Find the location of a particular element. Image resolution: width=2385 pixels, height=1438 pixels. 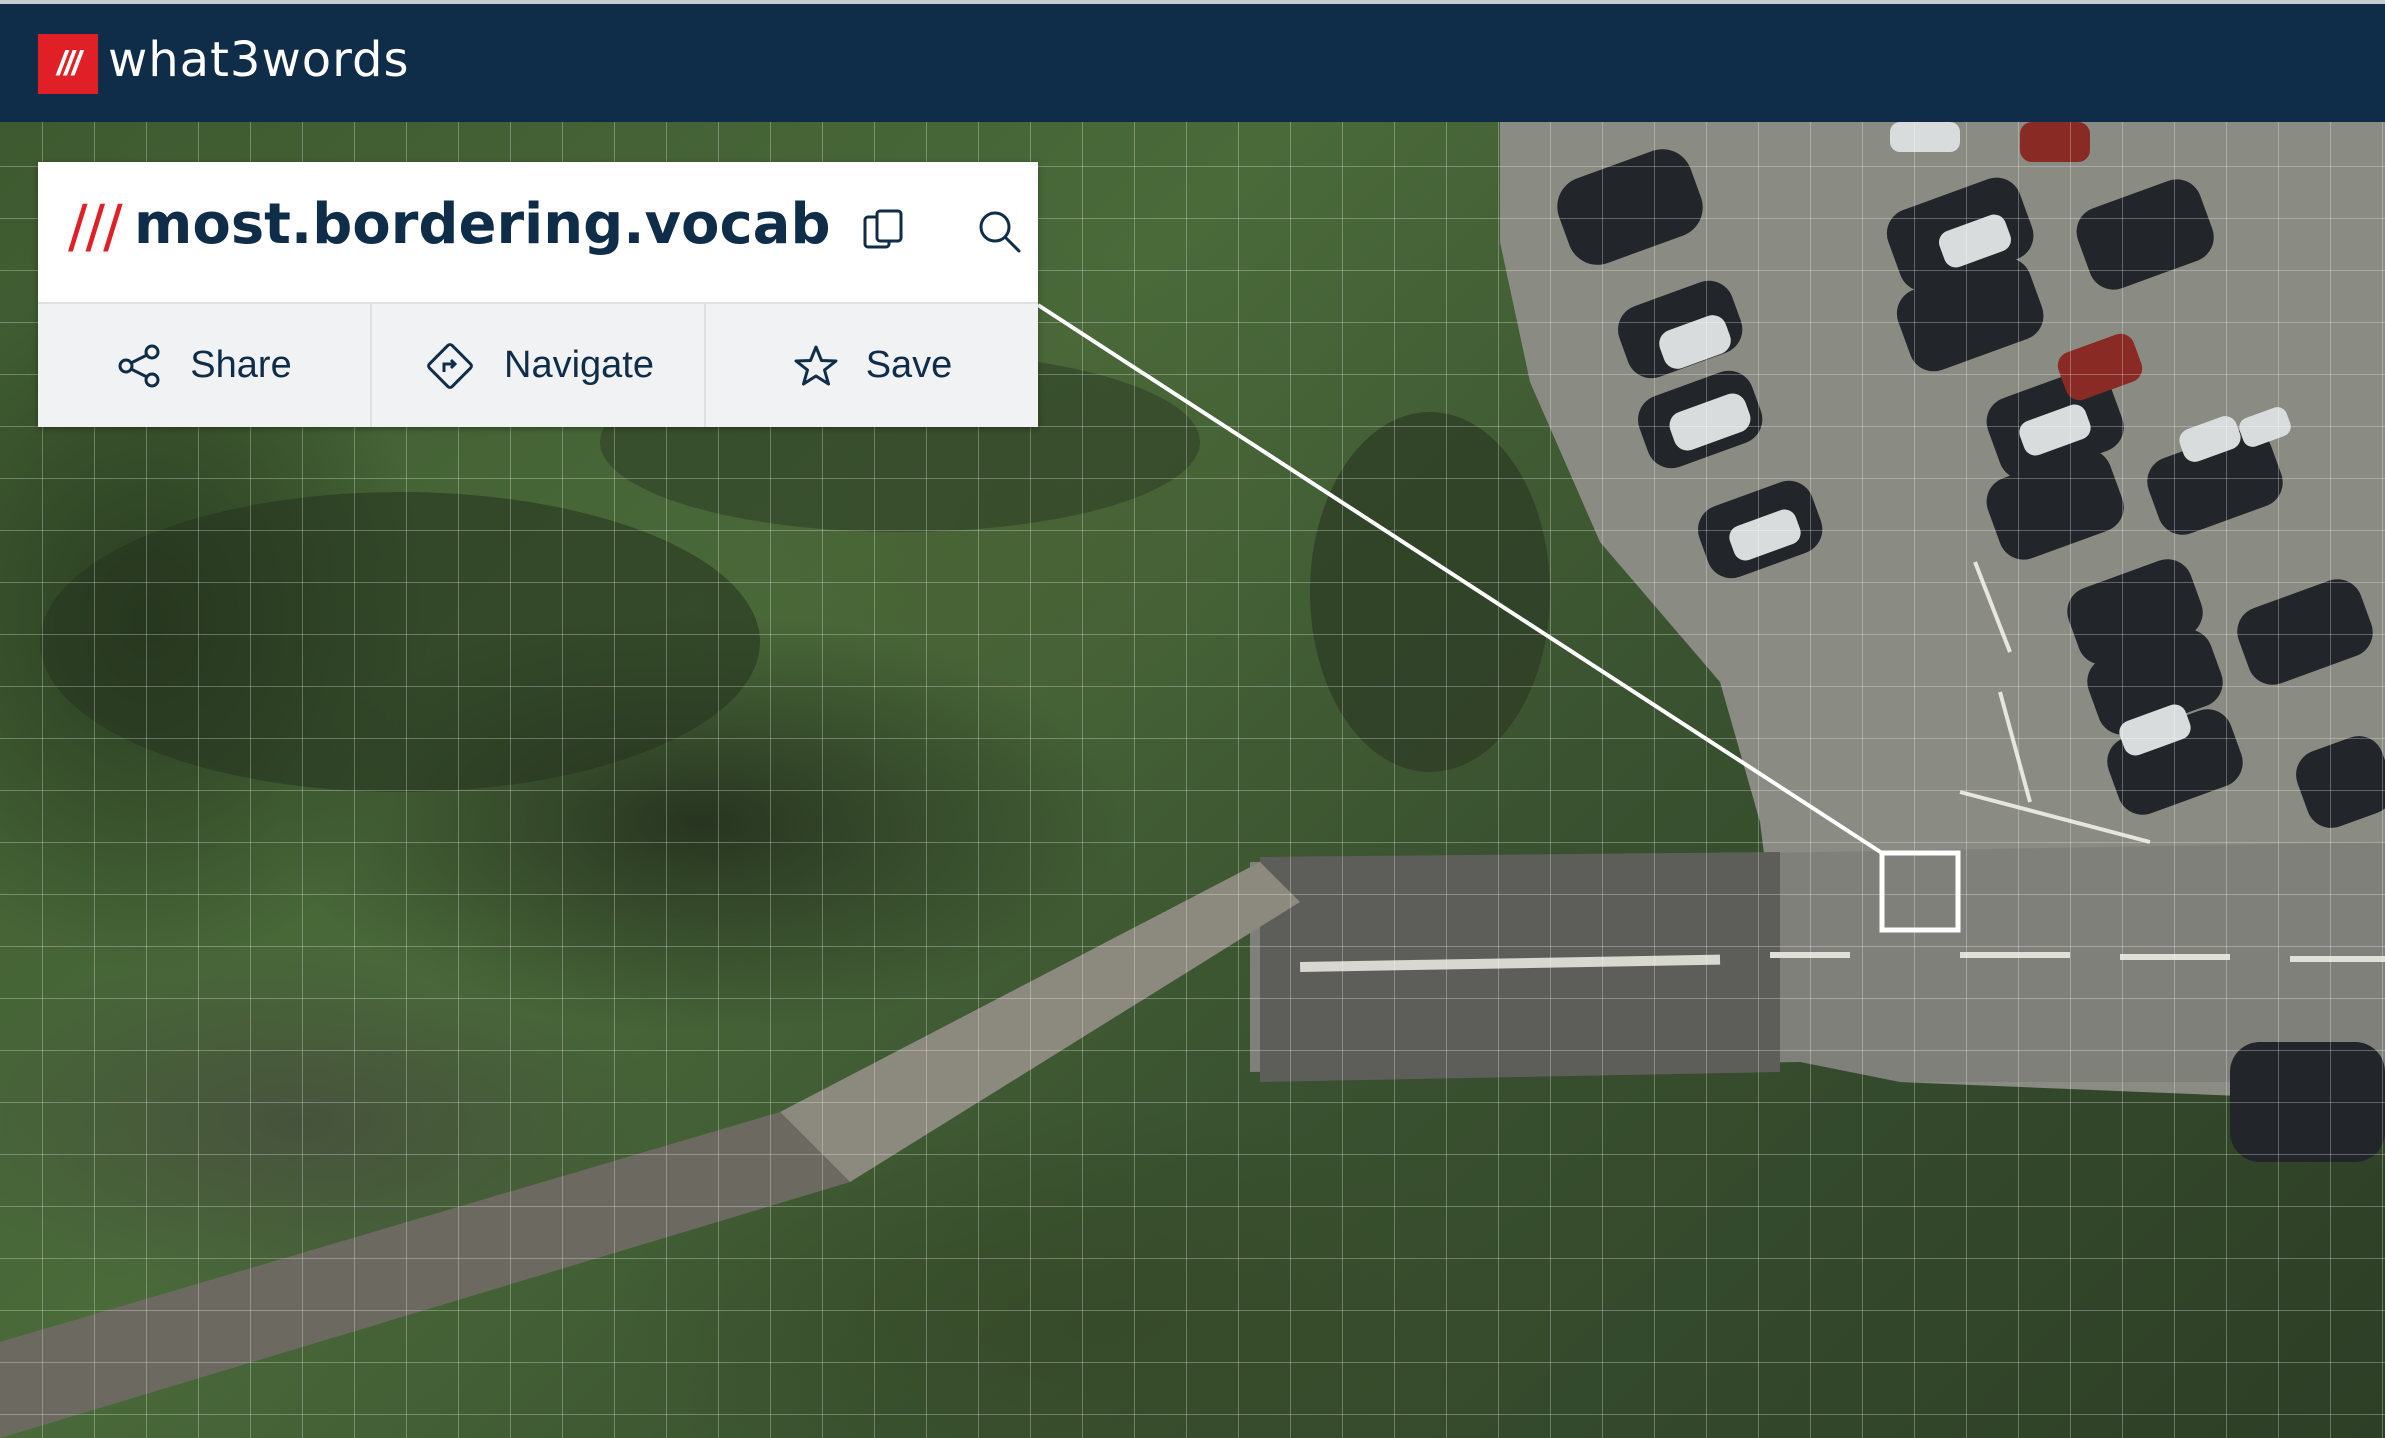

action-bar: Share Navigate Save is located at coordinates (538, 364).